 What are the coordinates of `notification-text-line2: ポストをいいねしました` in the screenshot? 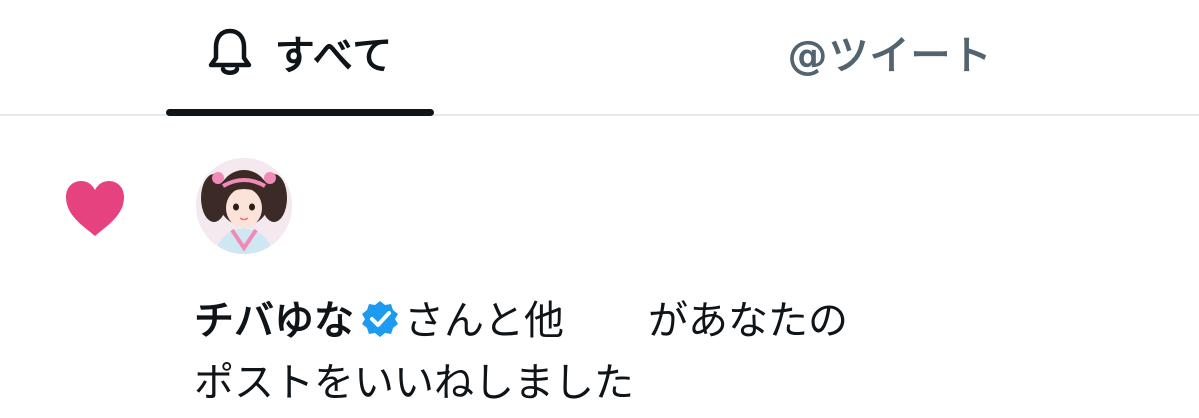 It's located at (414, 383).